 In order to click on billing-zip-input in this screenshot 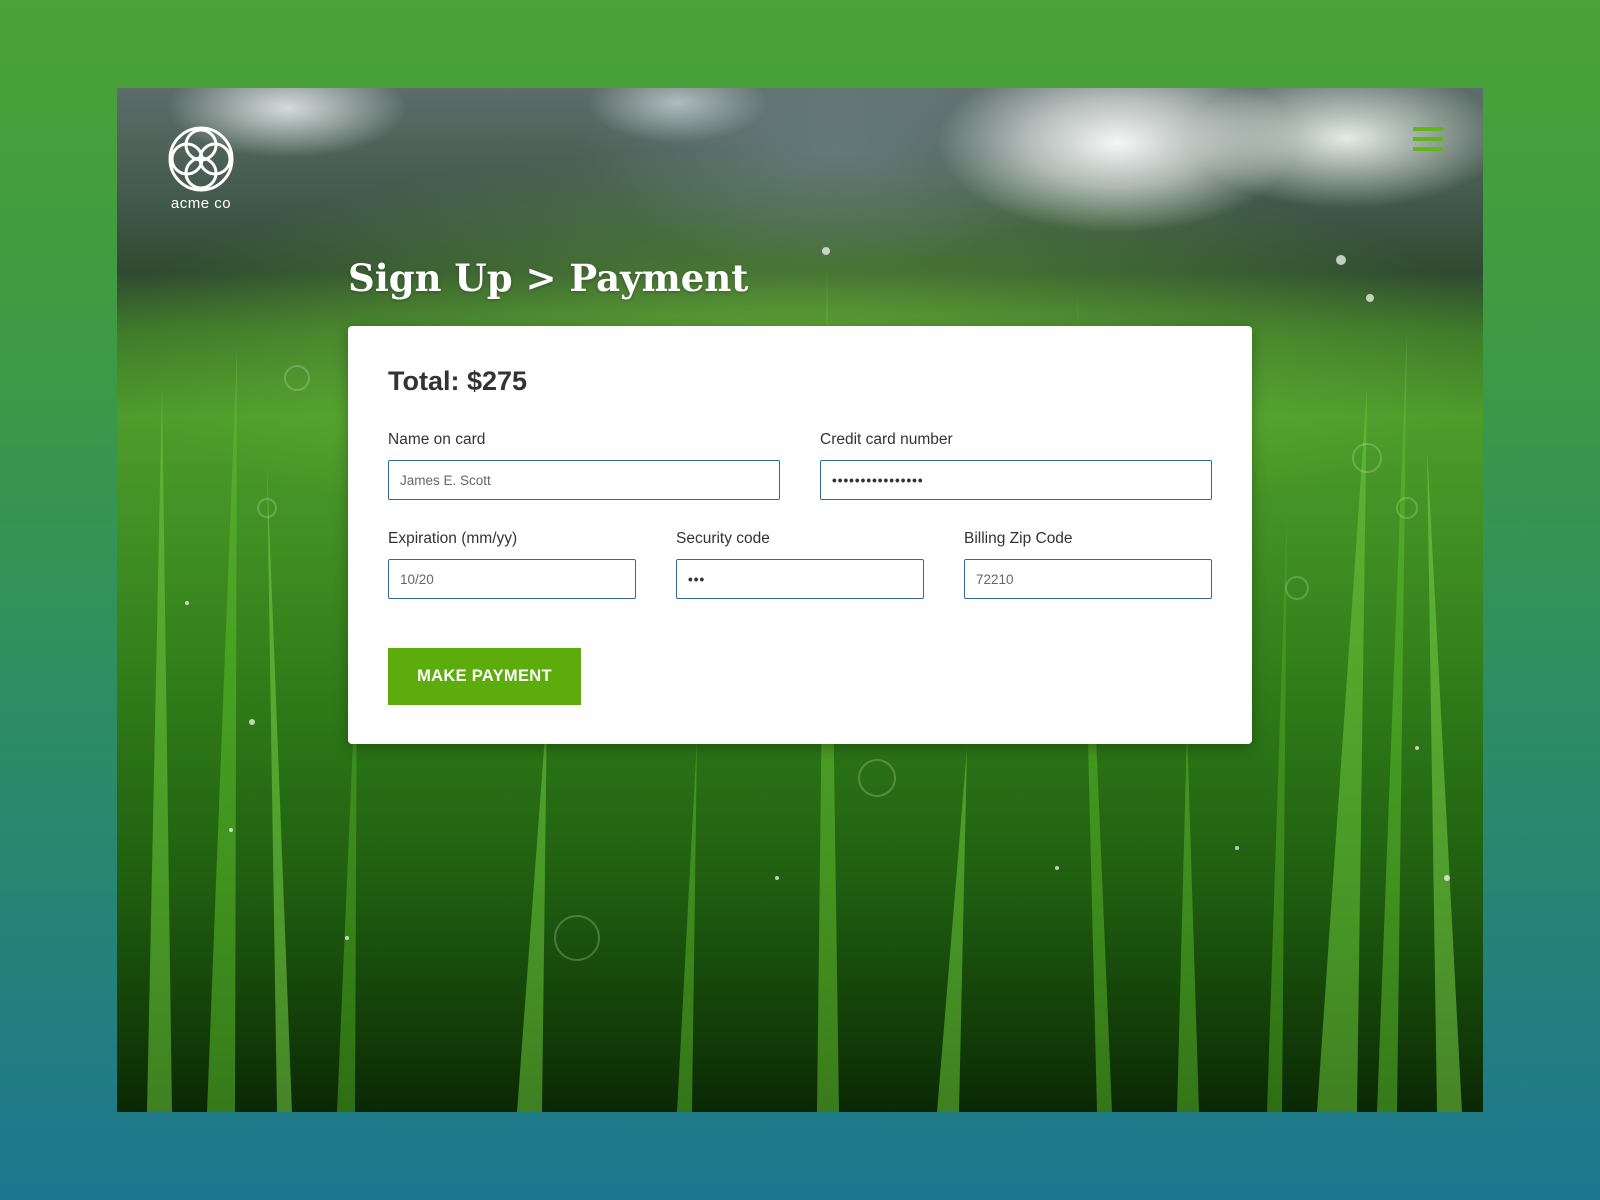, I will do `click(1088, 579)`.